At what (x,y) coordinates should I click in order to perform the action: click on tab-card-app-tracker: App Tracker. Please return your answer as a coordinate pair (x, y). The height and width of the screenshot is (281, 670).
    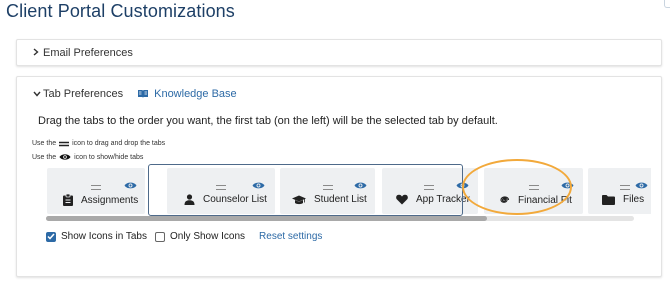
    Looking at the image, I should click on (430, 191).